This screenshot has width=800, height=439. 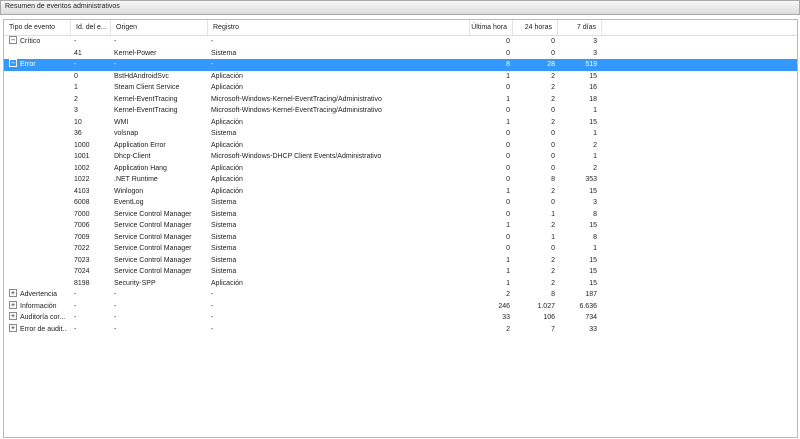 What do you see at coordinates (400, 123) in the screenshot?
I see `table-row: 10 WMI Aplicación 1 2 15` at bounding box center [400, 123].